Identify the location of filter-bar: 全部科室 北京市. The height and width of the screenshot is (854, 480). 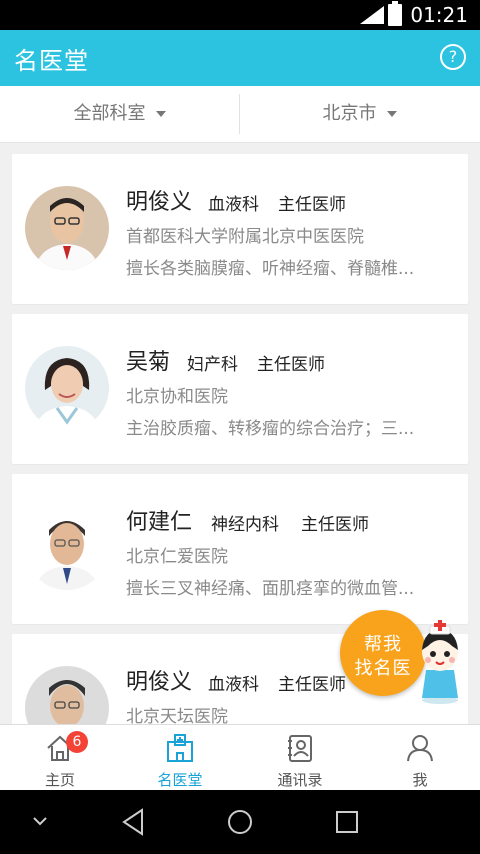
(240, 114).